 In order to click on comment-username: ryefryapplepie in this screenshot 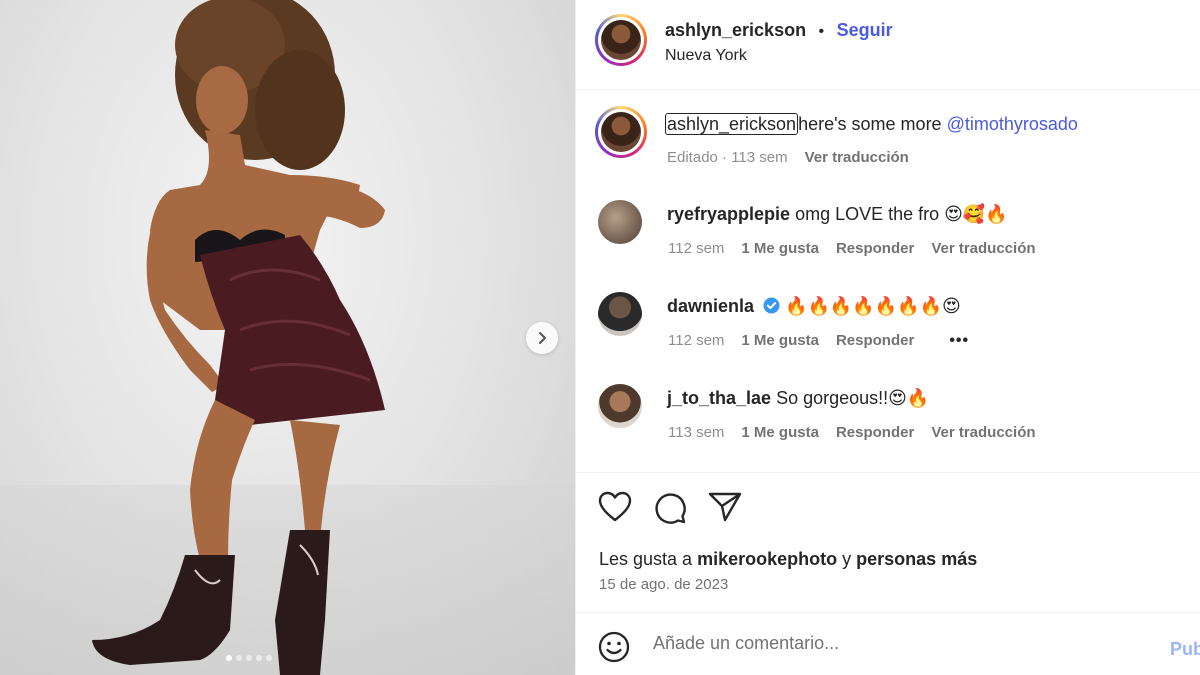, I will do `click(728, 214)`.